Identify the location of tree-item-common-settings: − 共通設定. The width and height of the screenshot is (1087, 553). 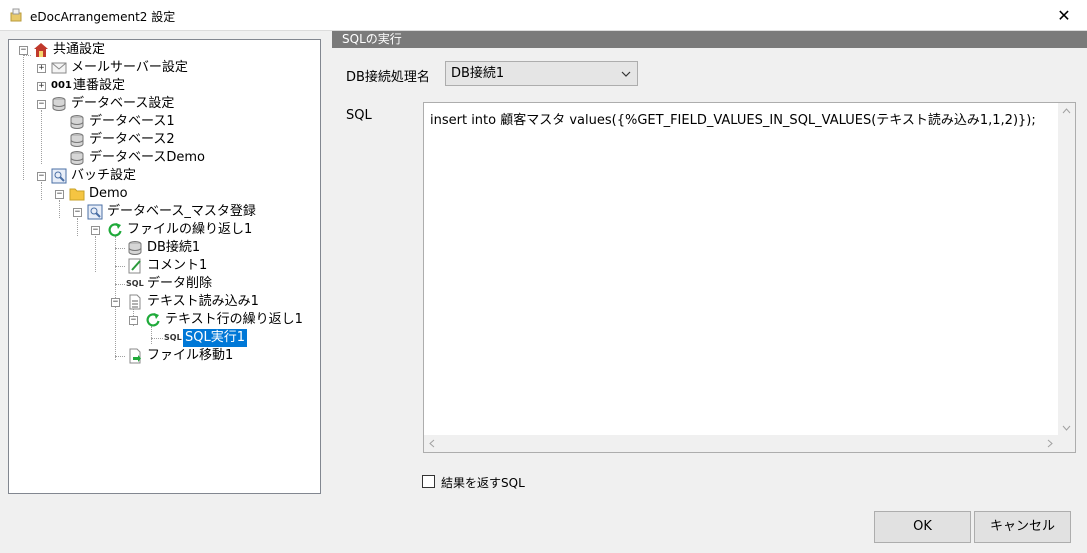
(164, 50).